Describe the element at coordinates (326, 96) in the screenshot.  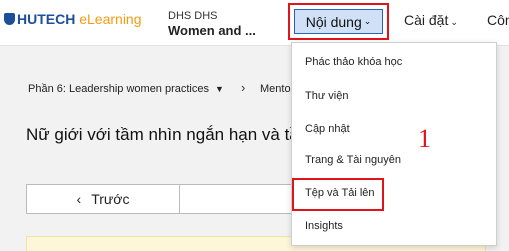
I see `menu-item-library: Thư viện` at that location.